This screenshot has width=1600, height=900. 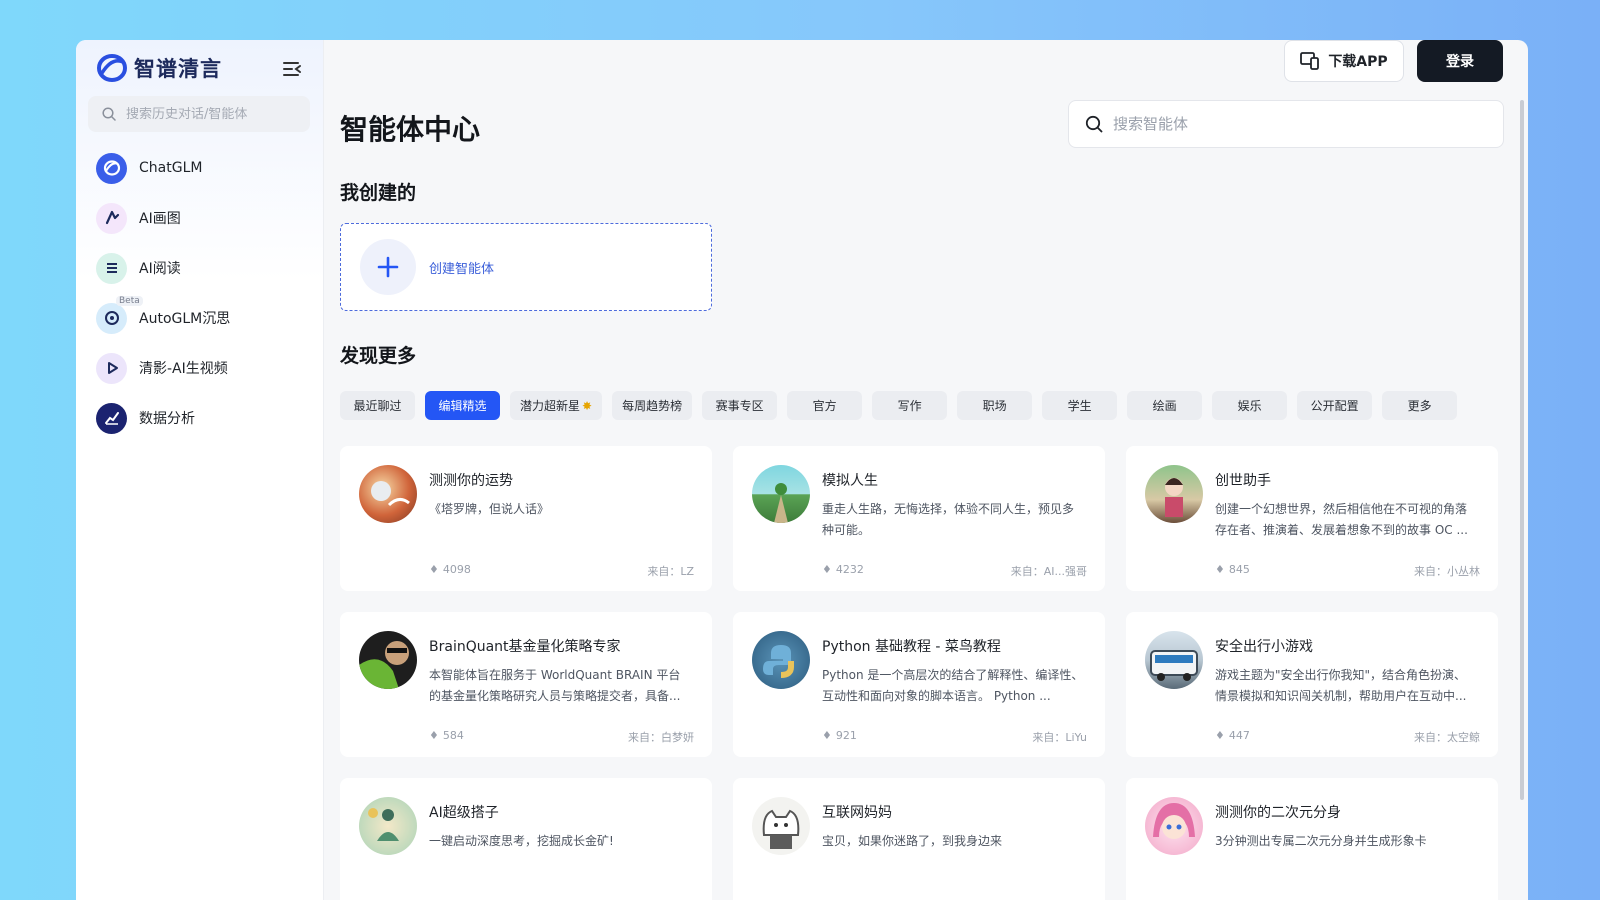 I want to click on sidebar-item-label: 数据分析, so click(x=167, y=419).